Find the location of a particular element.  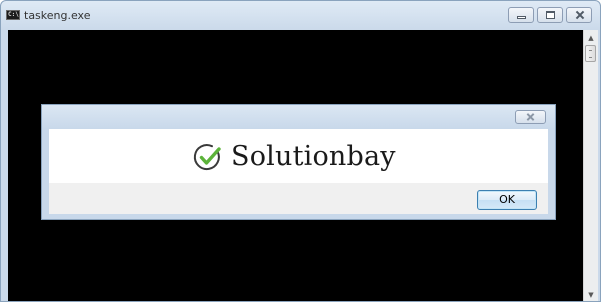

scroll-down-arrow-icon: ▼ is located at coordinates (591, 294).